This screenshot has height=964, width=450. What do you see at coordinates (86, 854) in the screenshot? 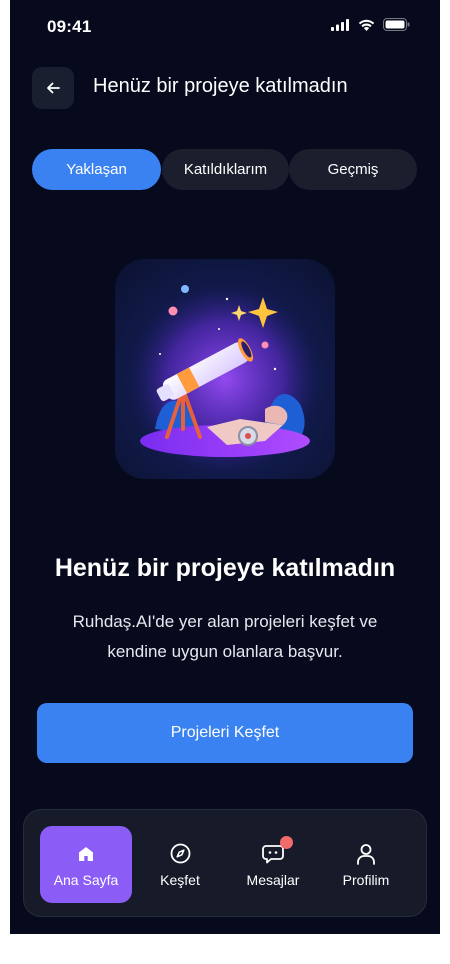
I see `home-icon` at bounding box center [86, 854].